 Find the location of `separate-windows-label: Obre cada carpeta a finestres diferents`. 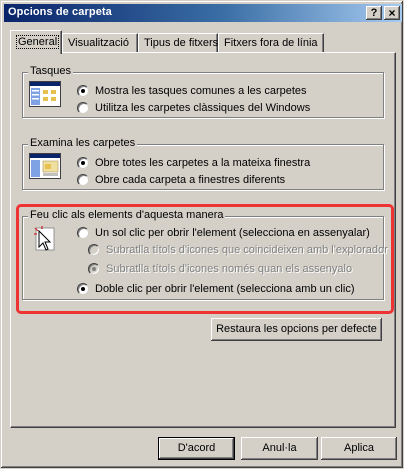

separate-windows-label: Obre cada carpeta a finestres diferents is located at coordinates (190, 180).